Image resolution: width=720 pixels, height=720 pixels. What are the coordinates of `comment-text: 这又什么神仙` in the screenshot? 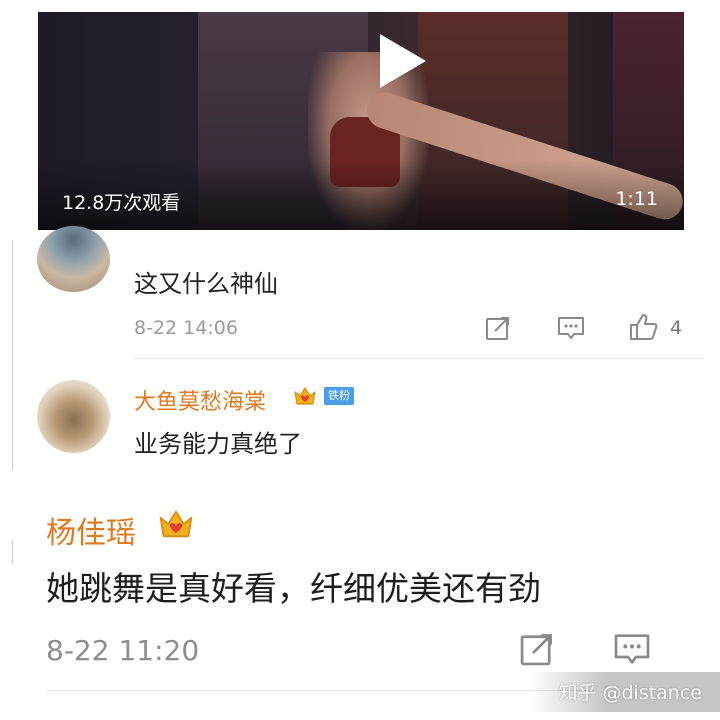 It's located at (206, 284).